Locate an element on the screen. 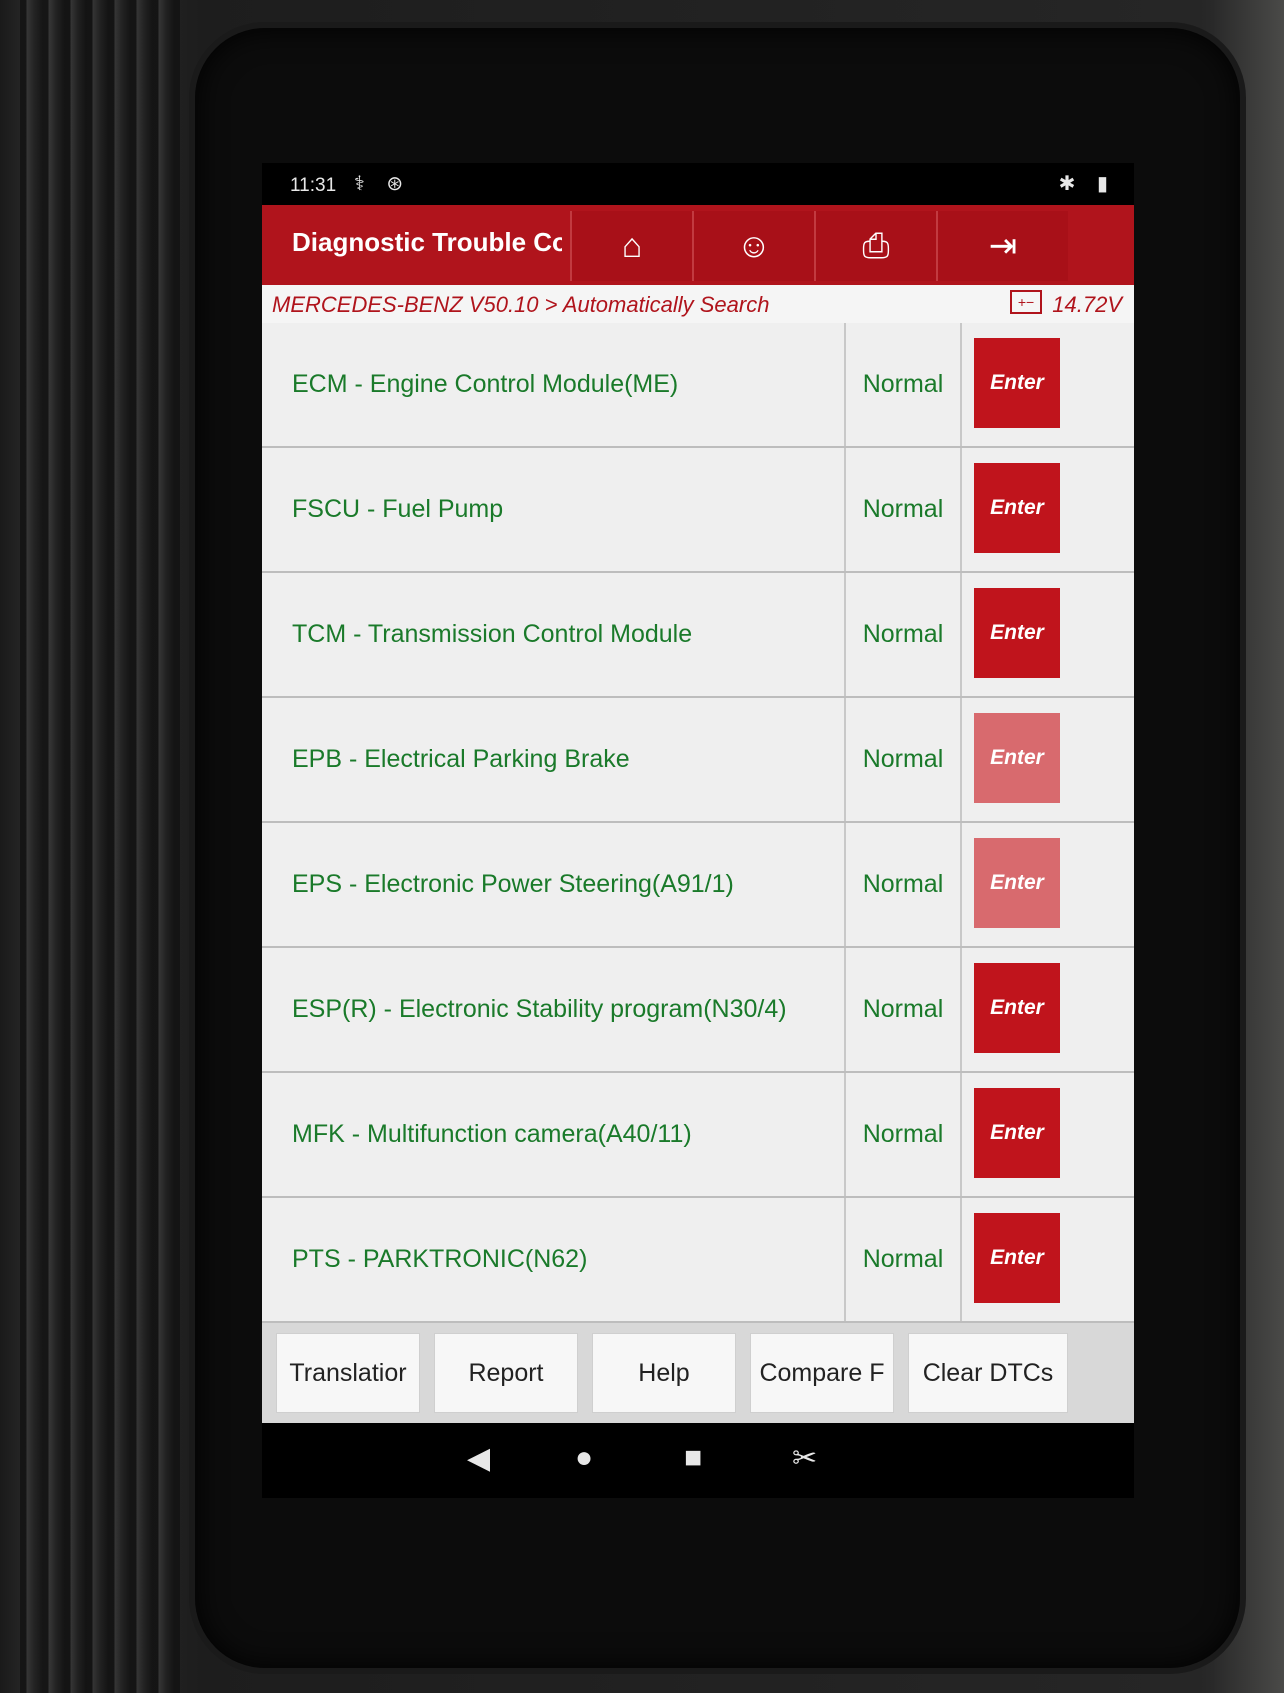 Image resolution: width=1284 pixels, height=1693 pixels. clear-dtcs-button: Clear DTCs is located at coordinates (988, 1373).